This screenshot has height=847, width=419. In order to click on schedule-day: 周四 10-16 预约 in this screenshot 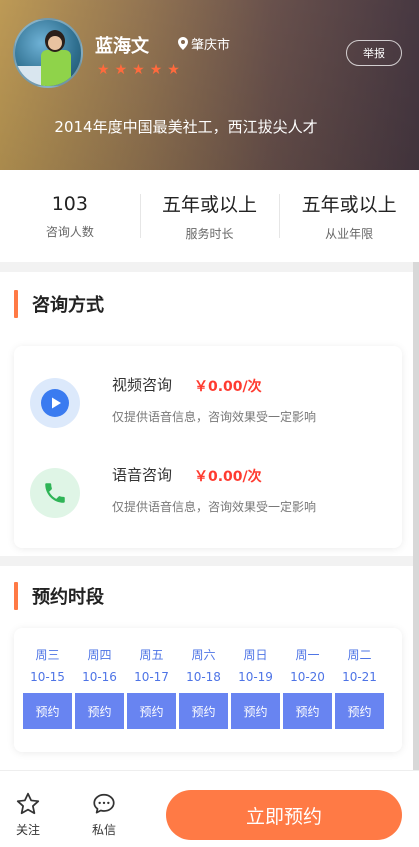, I will do `click(99, 686)`.